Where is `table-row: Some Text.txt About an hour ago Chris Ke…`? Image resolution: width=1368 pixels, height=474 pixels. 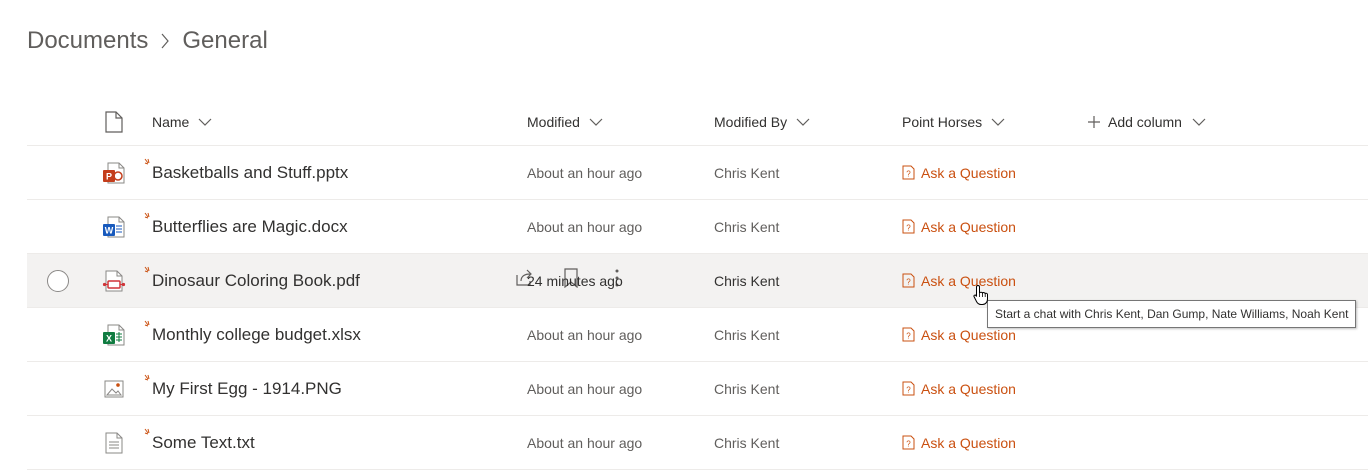 table-row: Some Text.txt About an hour ago Chris Ke… is located at coordinates (697, 443).